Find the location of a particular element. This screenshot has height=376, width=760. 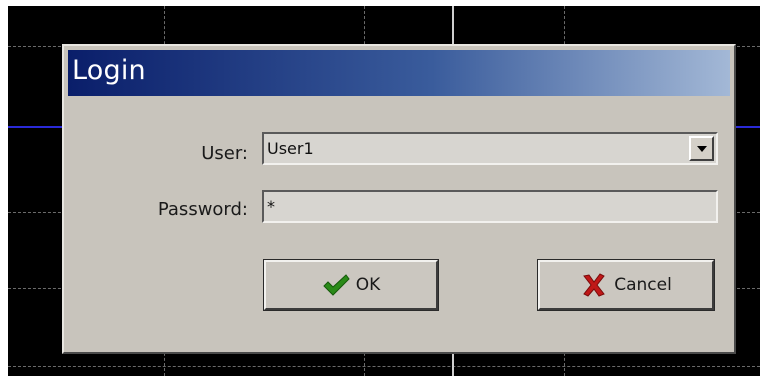

cancel-button-label: Cancel is located at coordinates (643, 285).